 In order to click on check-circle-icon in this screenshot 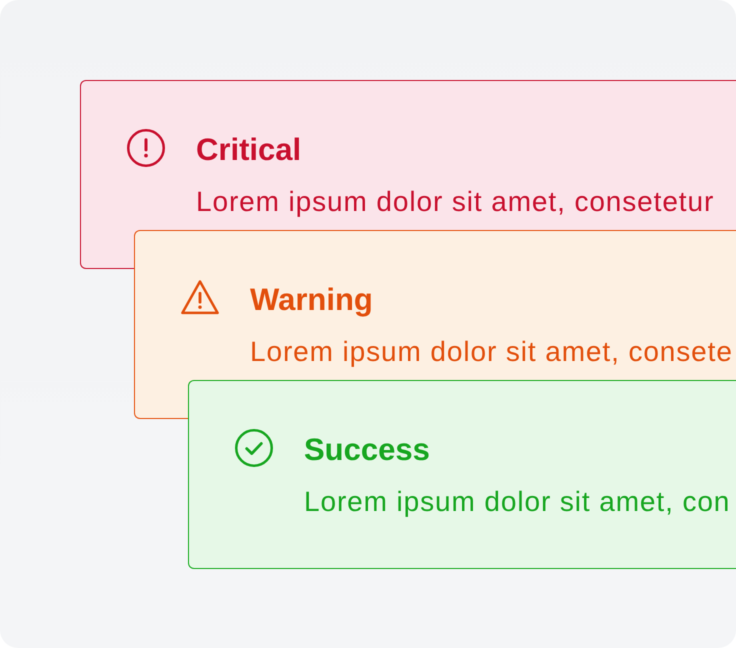, I will do `click(254, 448)`.